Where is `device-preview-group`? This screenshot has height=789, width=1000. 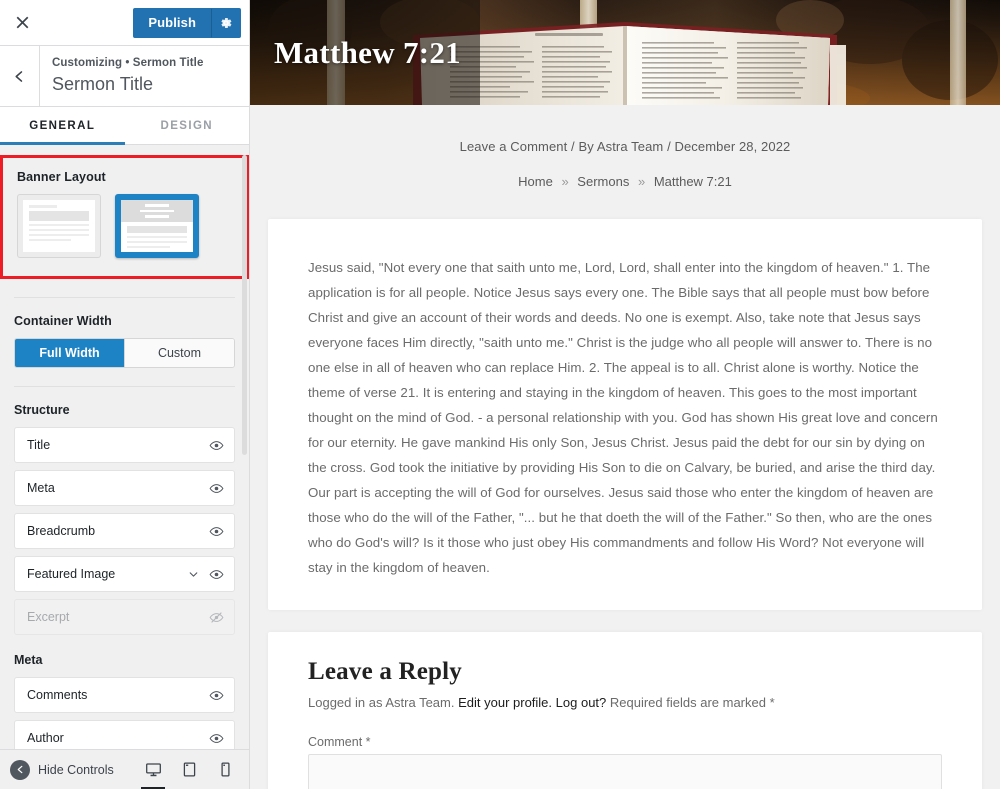
device-preview-group is located at coordinates (189, 772).